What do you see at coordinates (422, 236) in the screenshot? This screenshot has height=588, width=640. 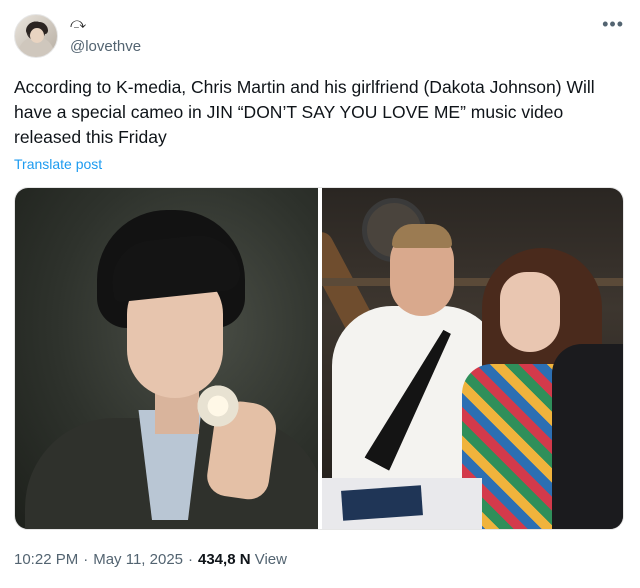 I see `man-hair` at bounding box center [422, 236].